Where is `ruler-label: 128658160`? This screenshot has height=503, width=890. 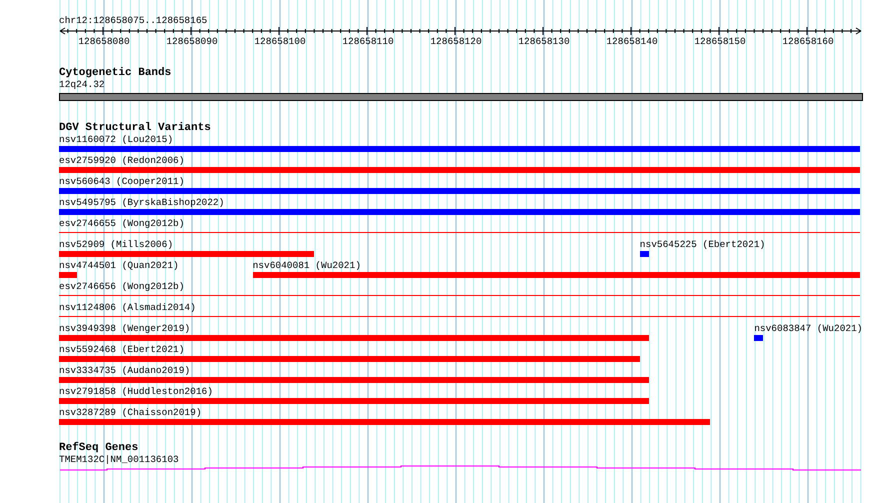
ruler-label: 128658160 is located at coordinates (808, 41).